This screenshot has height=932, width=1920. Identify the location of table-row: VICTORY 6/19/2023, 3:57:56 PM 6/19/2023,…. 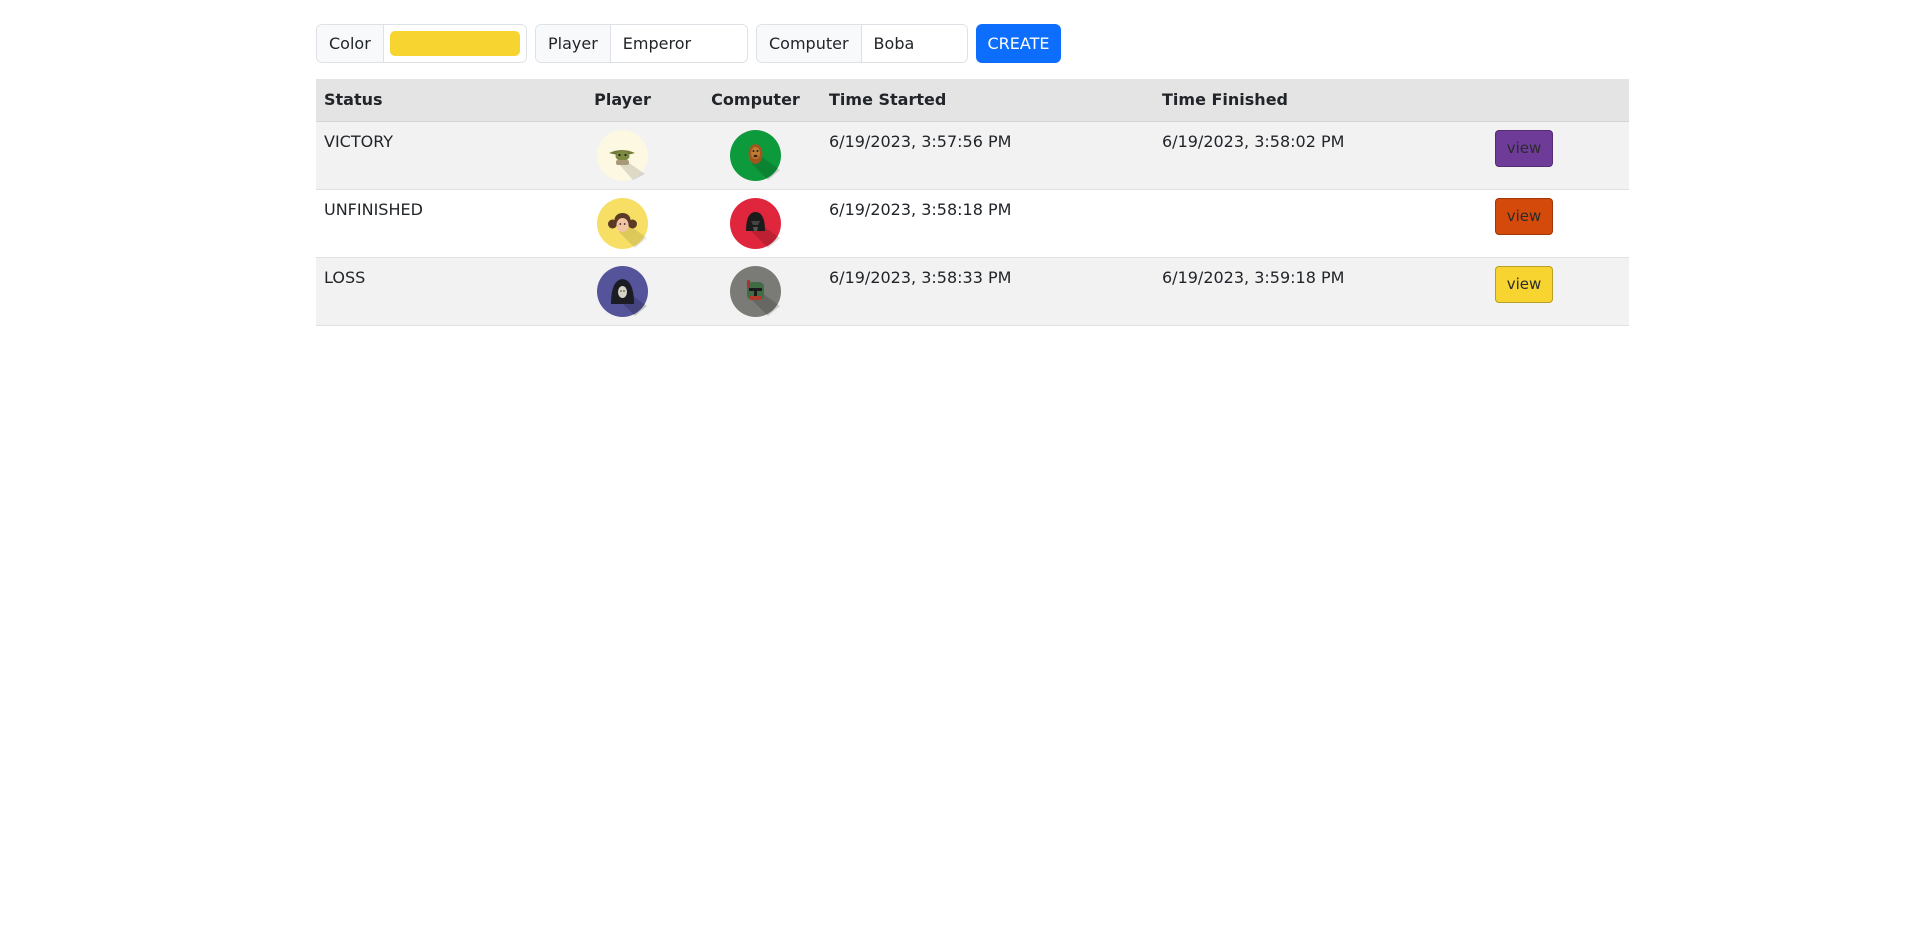
(972, 155).